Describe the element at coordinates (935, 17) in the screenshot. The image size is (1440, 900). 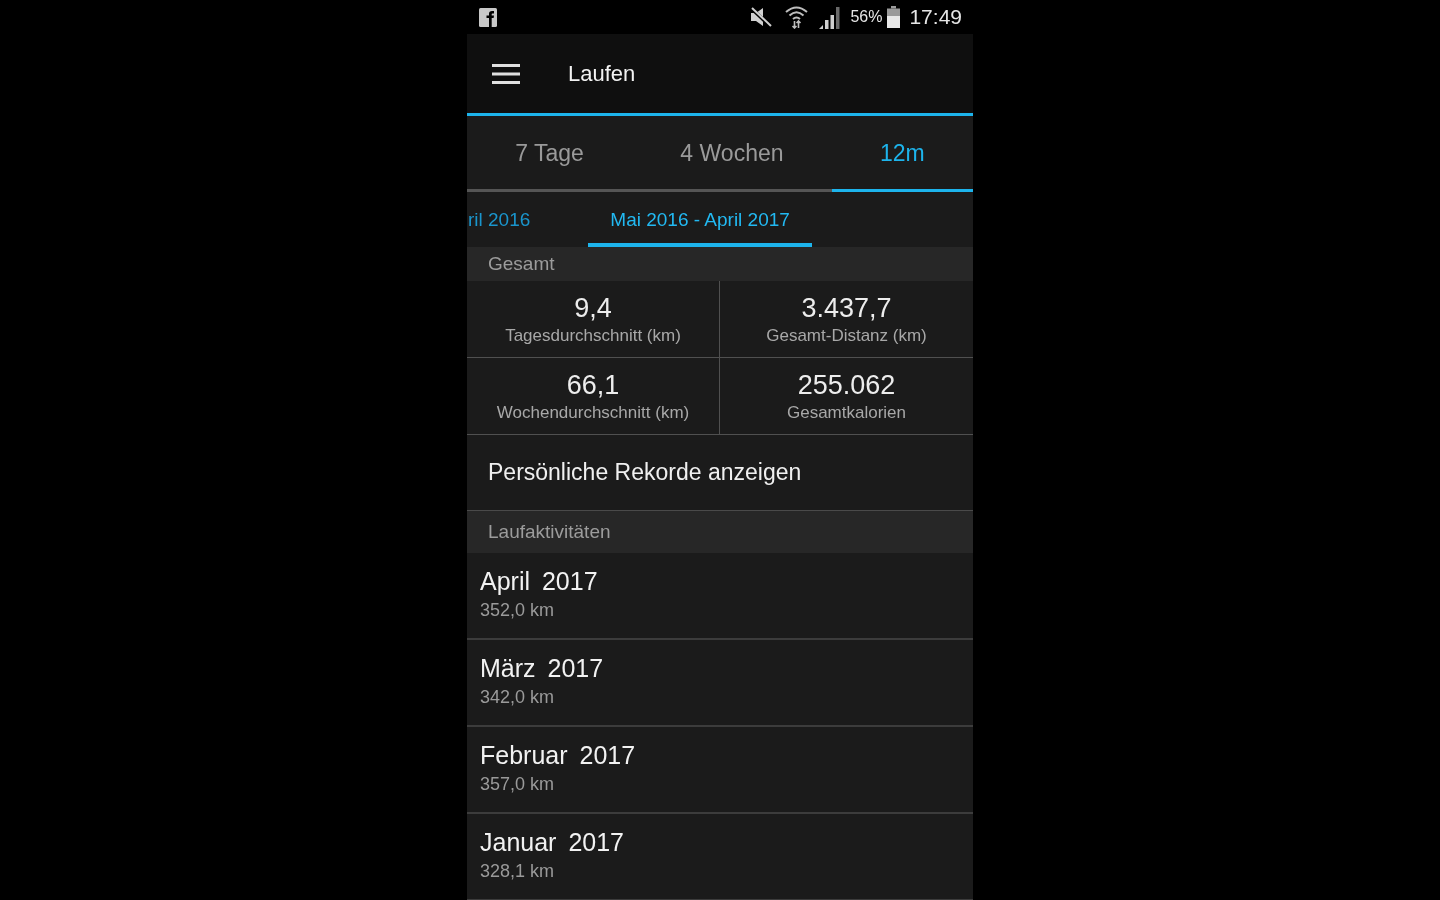
I see `clock-time: 17:49` at that location.